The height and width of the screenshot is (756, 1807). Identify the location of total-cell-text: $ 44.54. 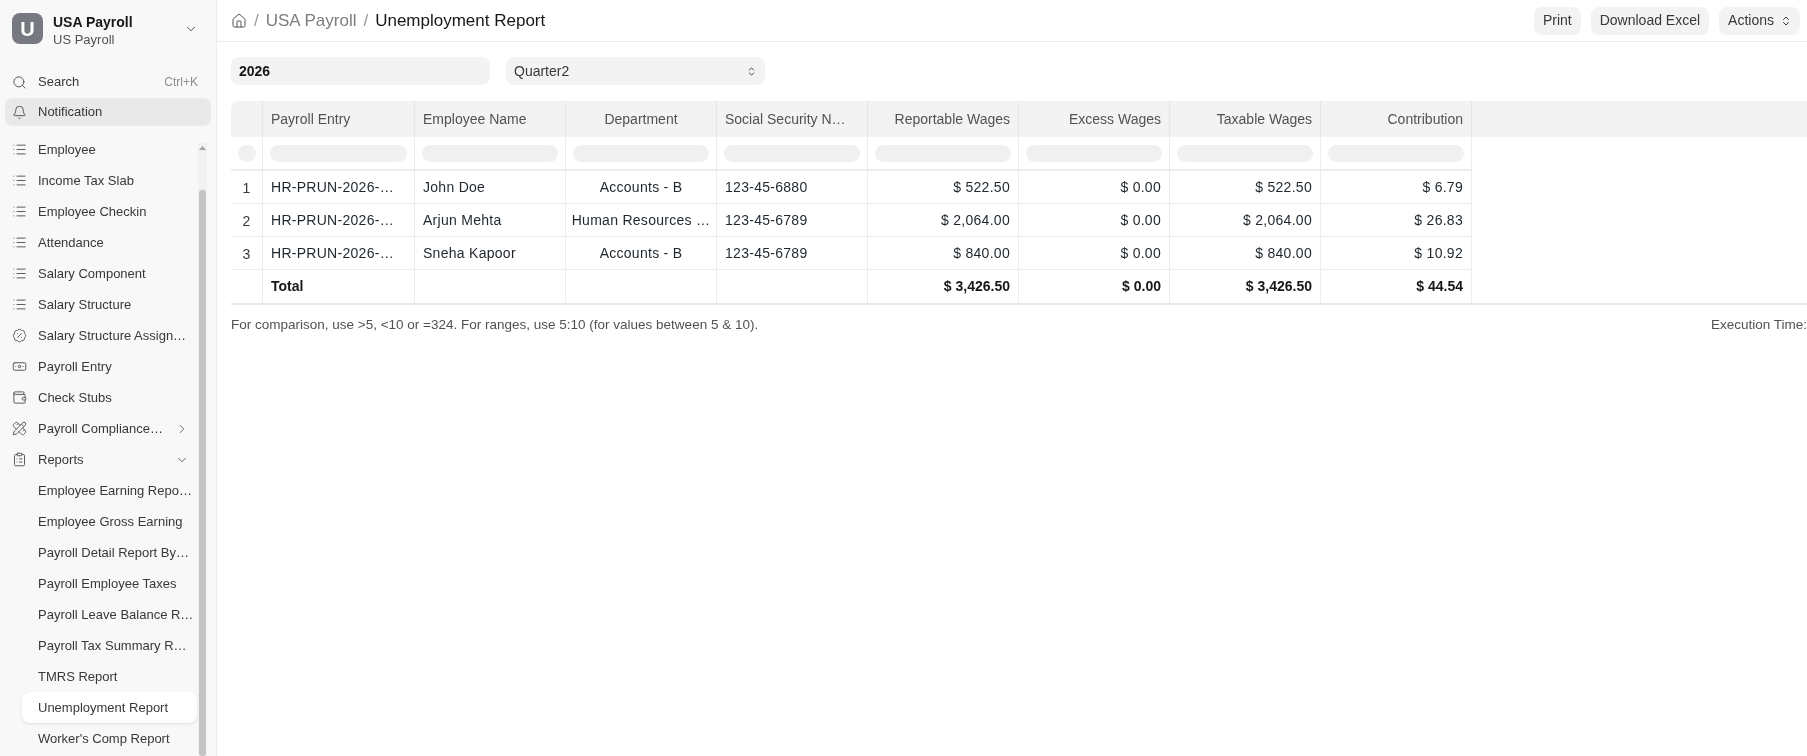
(1439, 286).